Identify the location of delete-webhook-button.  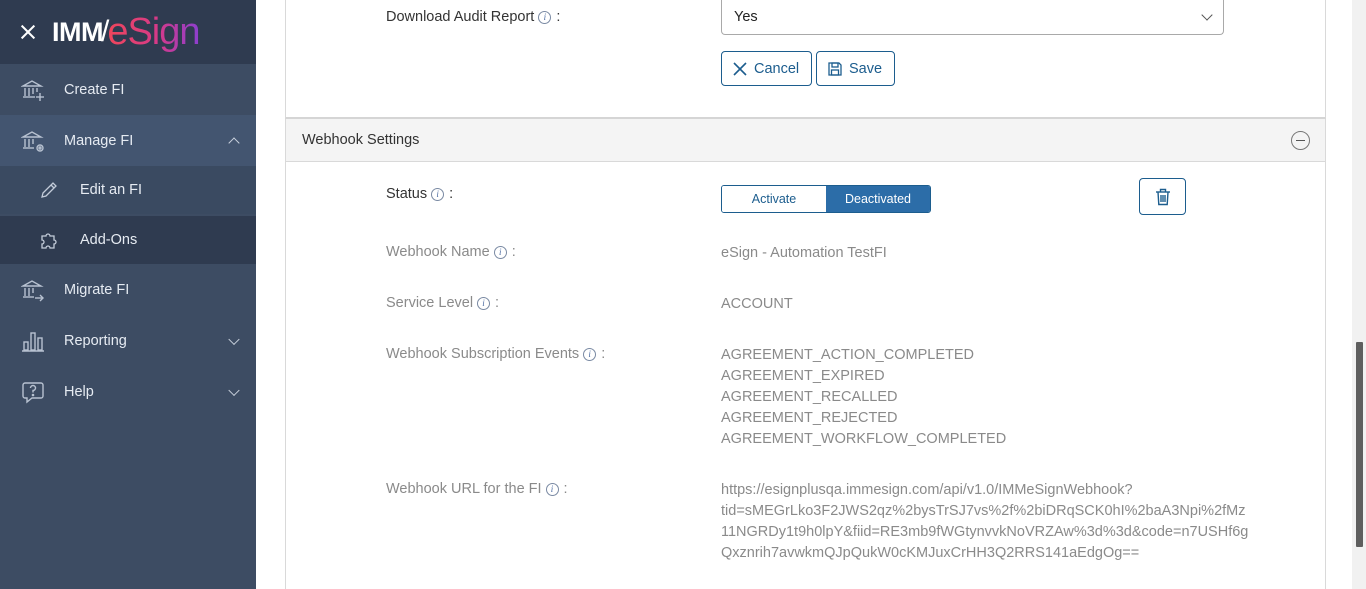
(1162, 196).